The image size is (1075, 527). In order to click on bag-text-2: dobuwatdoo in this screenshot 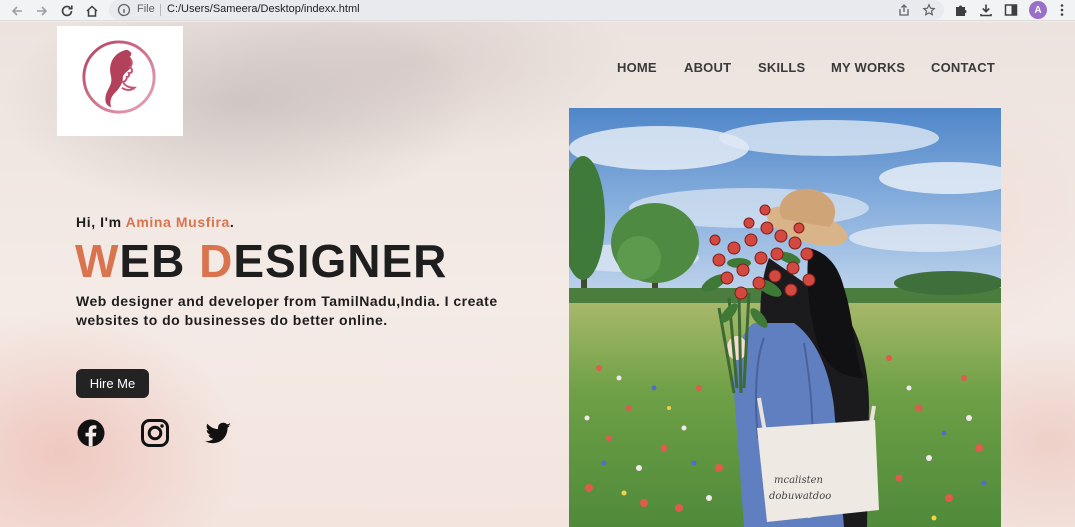, I will do `click(800, 496)`.